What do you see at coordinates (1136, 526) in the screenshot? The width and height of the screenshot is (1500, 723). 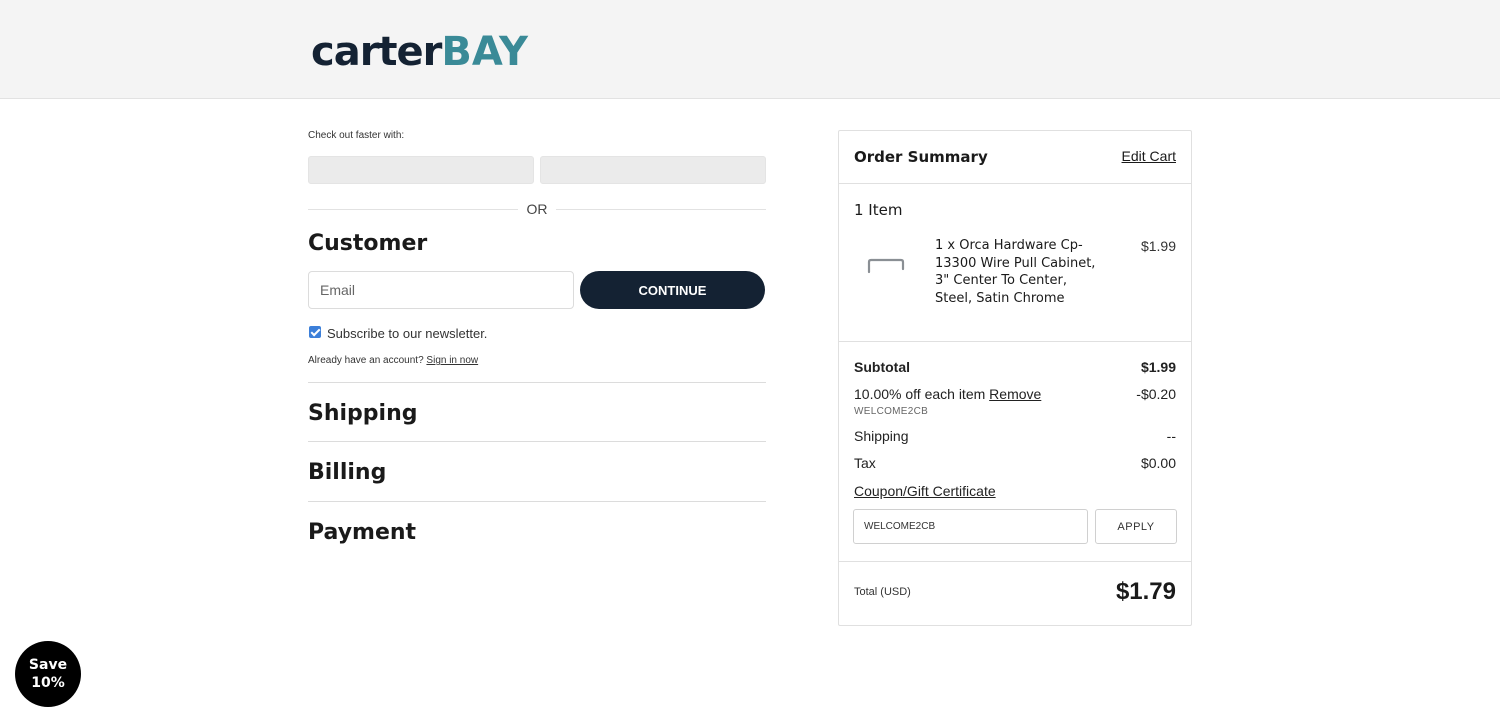 I see `apply-coupon-button: APPLY` at bounding box center [1136, 526].